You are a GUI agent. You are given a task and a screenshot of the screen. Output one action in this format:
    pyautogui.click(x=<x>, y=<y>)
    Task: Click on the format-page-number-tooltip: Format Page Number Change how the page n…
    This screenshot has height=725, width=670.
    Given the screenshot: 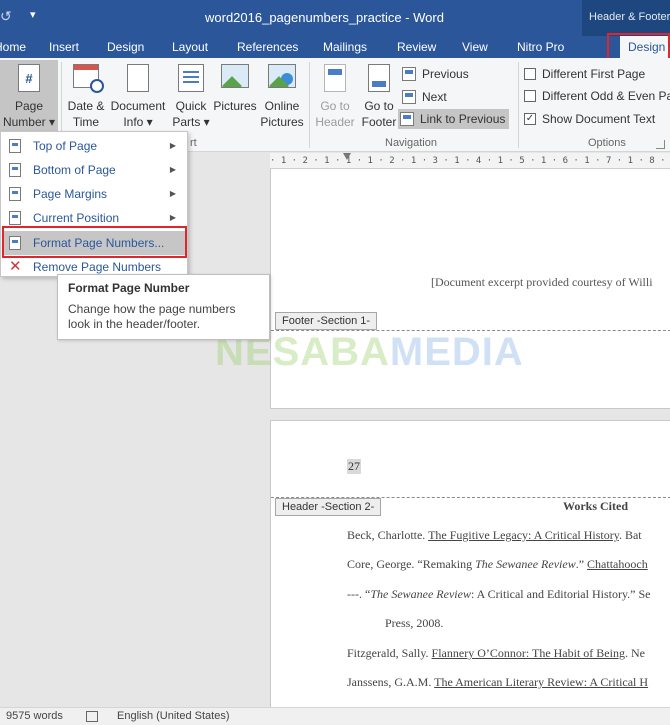 What is the action you would take?
    pyautogui.click(x=163, y=307)
    